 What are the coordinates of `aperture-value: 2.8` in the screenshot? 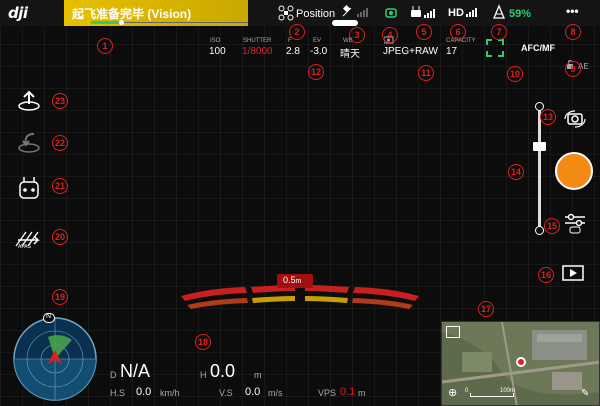 It's located at (293, 51).